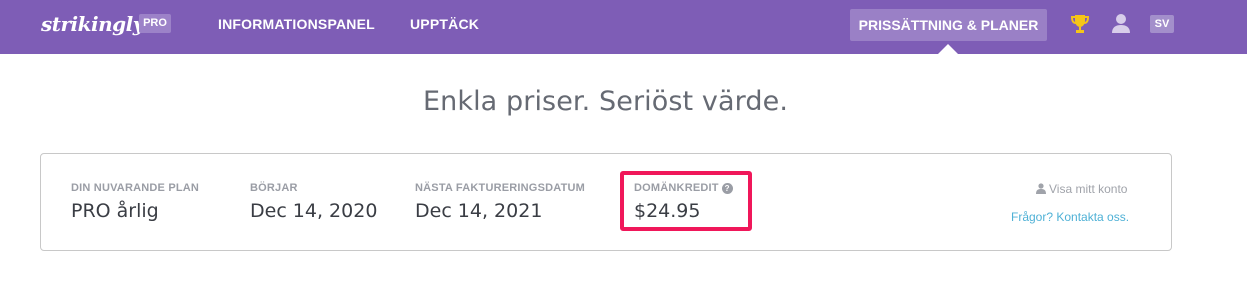 The height and width of the screenshot is (290, 1247). I want to click on start-date-value: Dec 14, 2020, so click(314, 211).